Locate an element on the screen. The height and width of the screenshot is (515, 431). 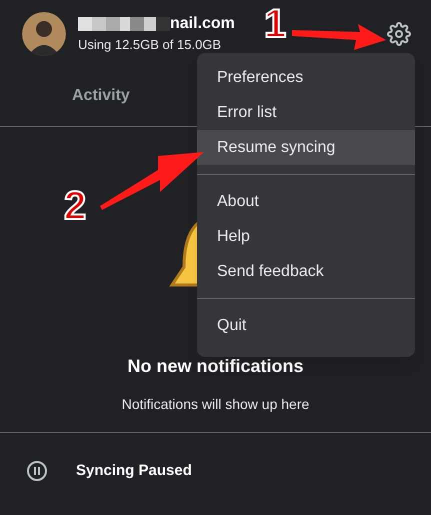
menu-item: Help is located at coordinates (306, 236).